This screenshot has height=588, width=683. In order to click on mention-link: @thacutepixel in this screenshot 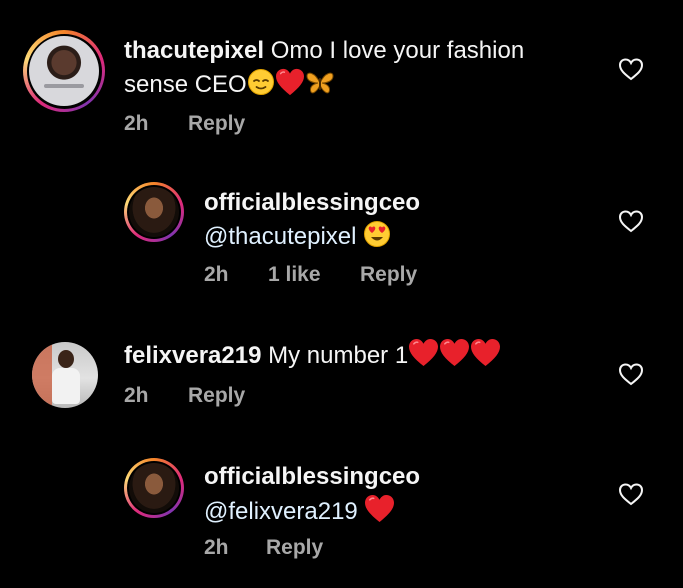, I will do `click(280, 236)`.